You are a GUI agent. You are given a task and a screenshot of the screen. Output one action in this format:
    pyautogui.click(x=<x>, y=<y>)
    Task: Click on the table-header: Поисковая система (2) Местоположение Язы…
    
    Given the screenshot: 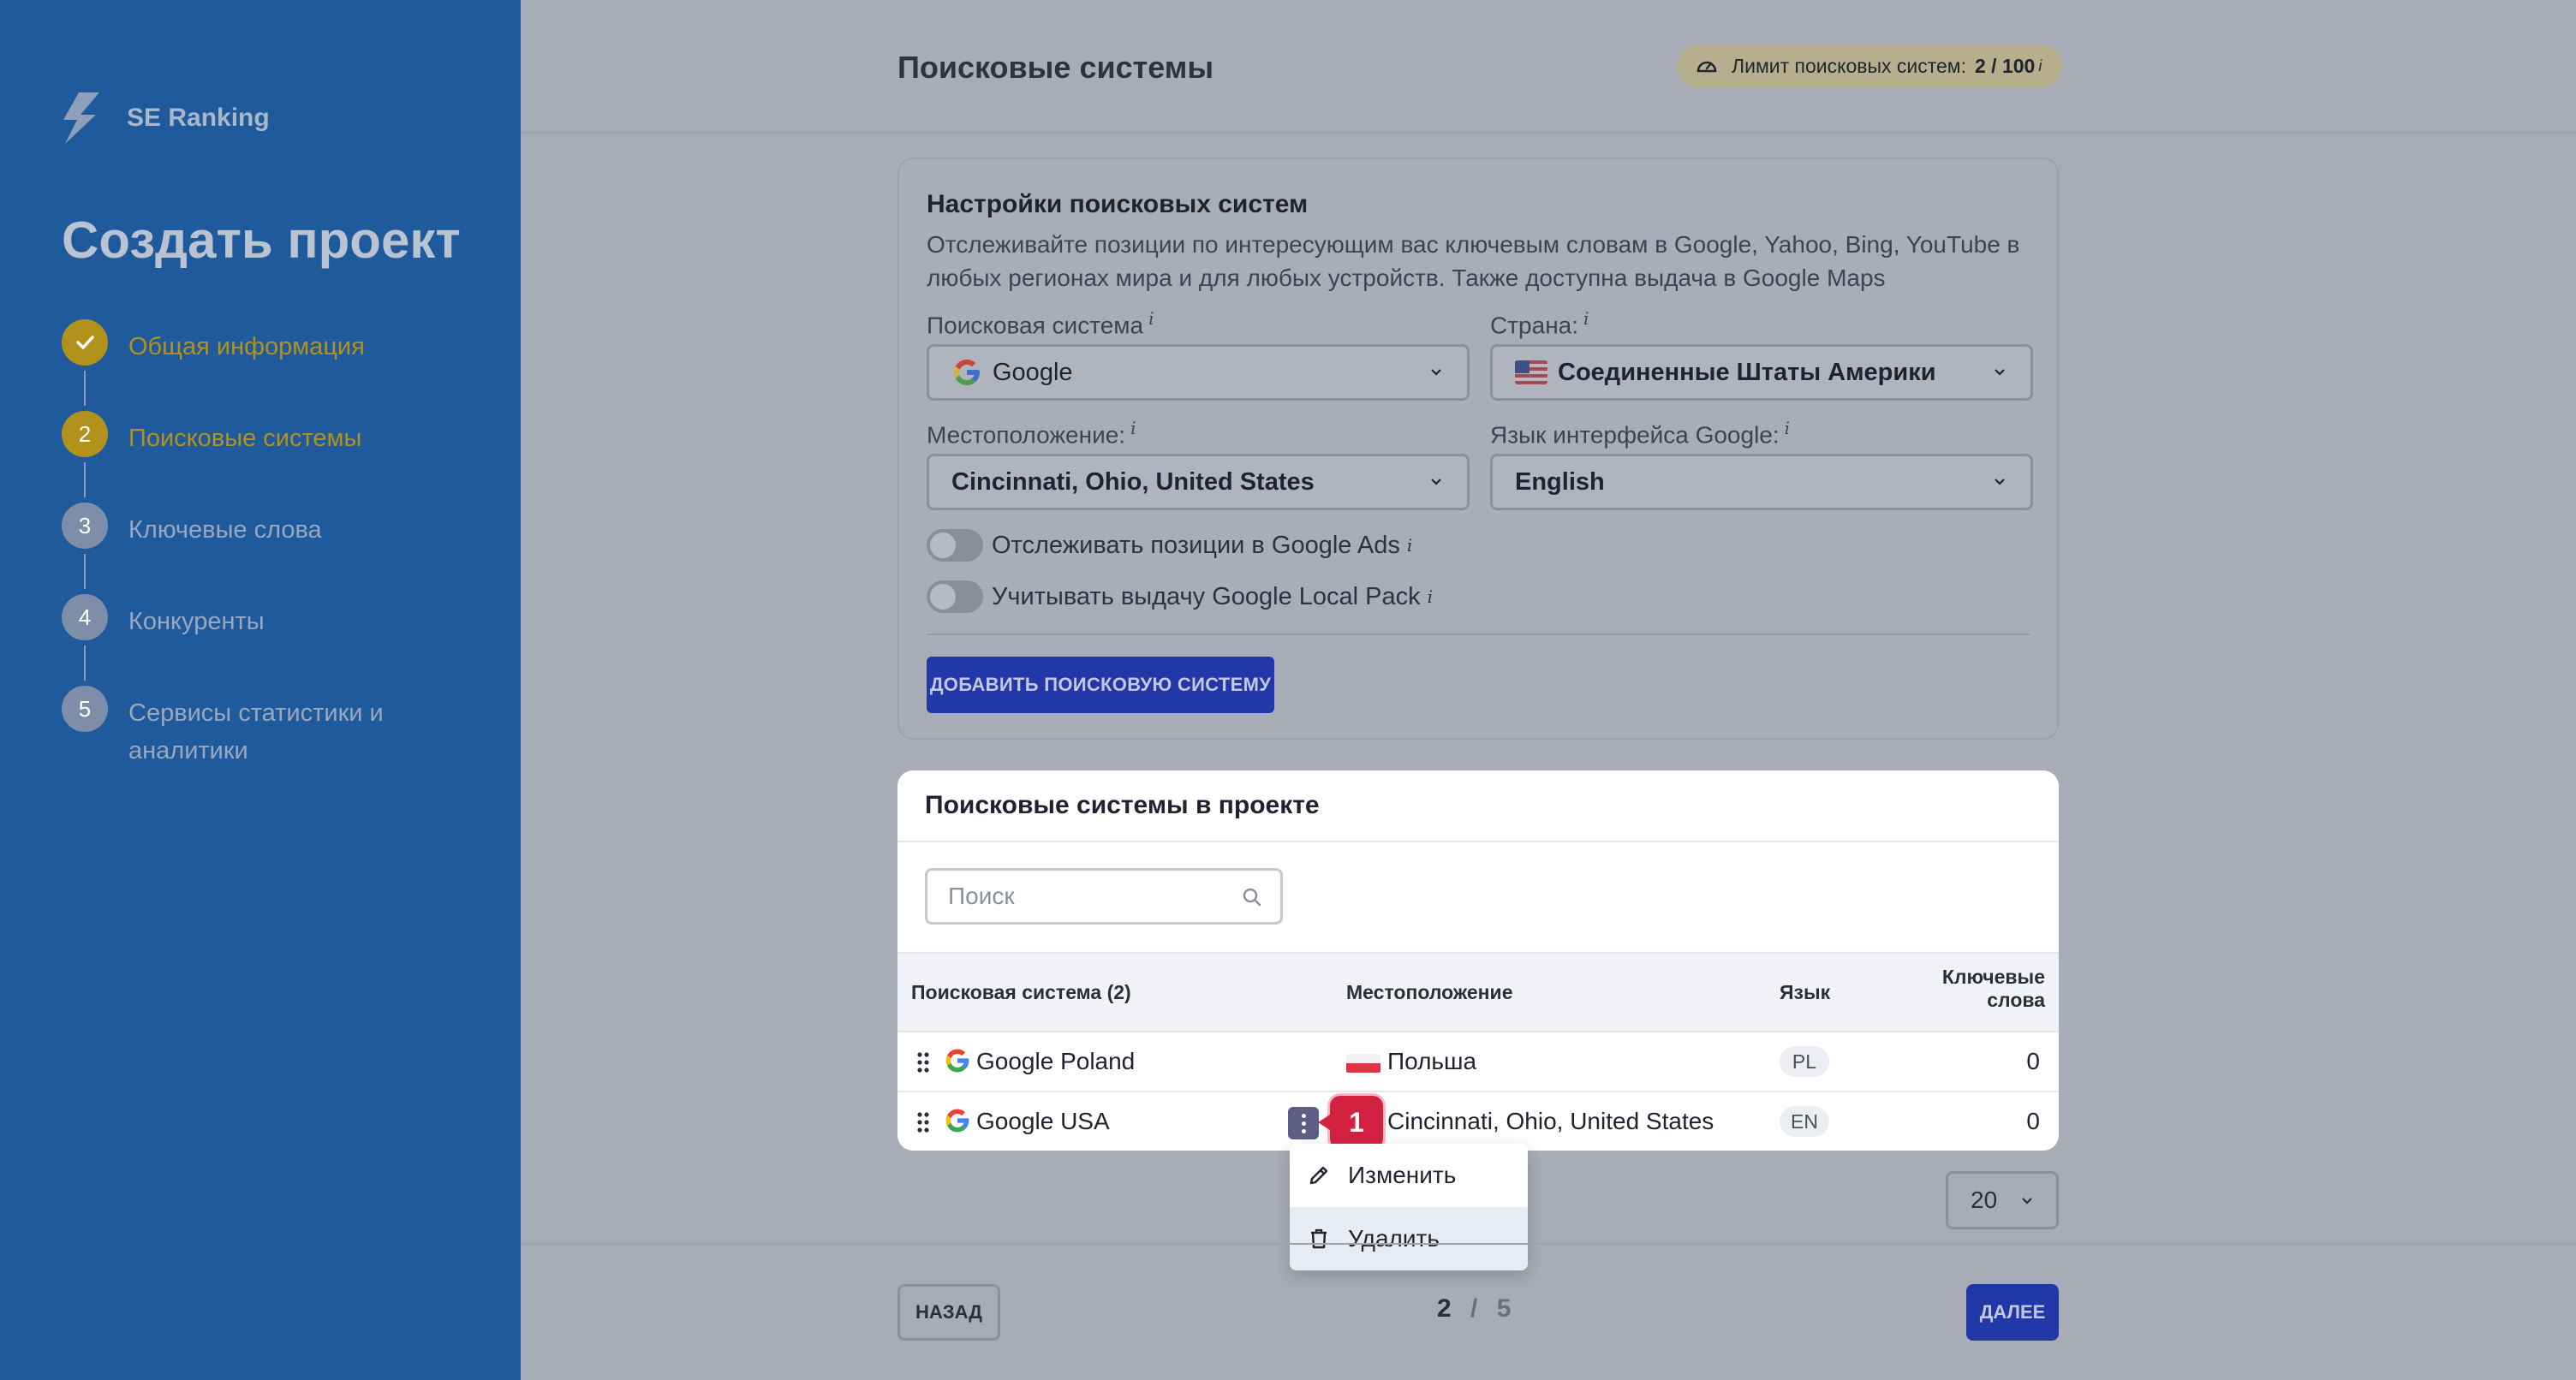 What is the action you would take?
    pyautogui.click(x=1478, y=992)
    